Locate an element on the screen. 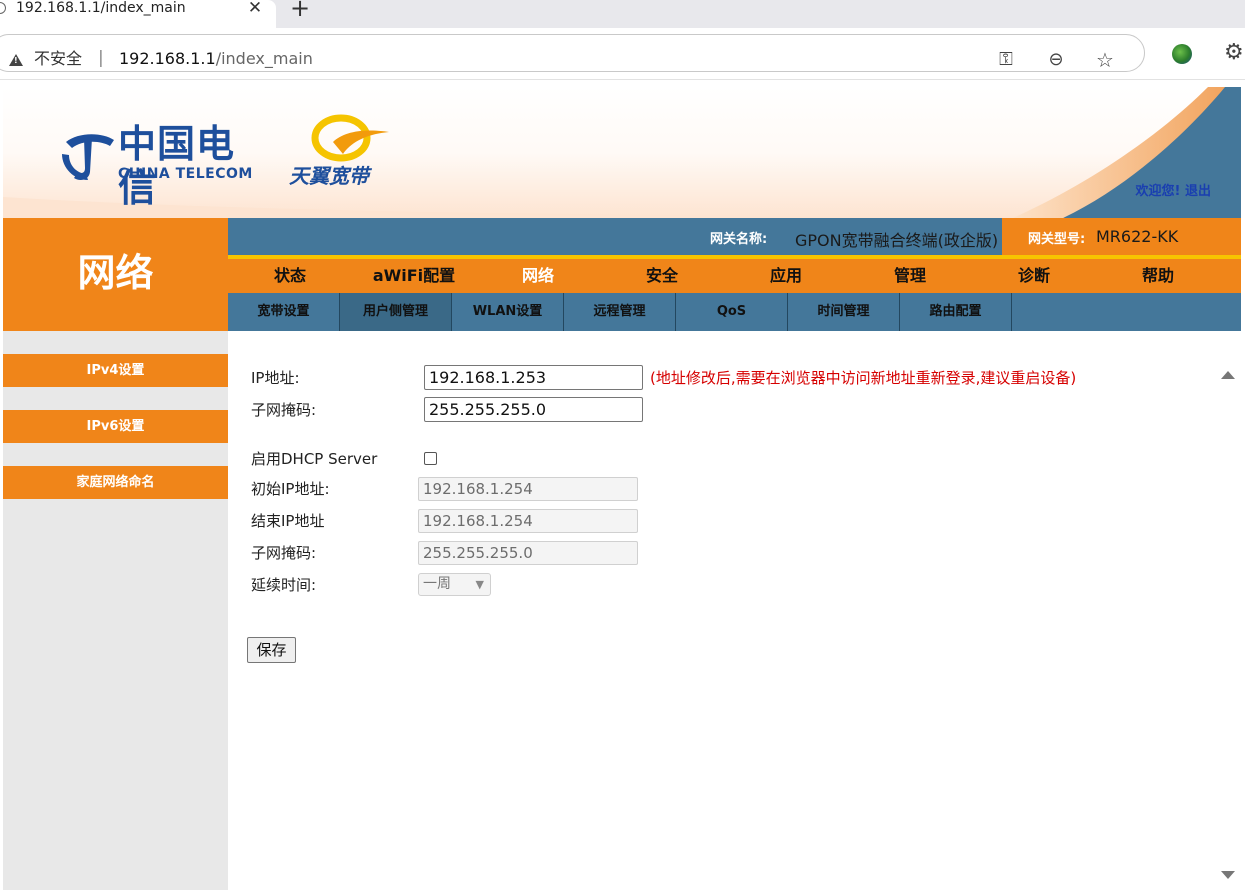 The height and width of the screenshot is (890, 1245). scroll-down-arrow-icon is located at coordinates (1228, 875).